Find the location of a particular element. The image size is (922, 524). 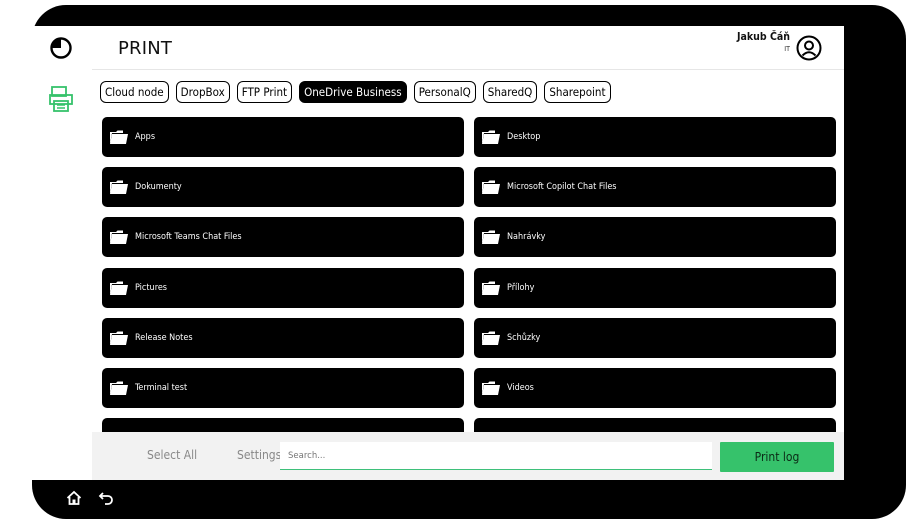

sidebar-item-label: PRINT is located at coordinates (61, 119).